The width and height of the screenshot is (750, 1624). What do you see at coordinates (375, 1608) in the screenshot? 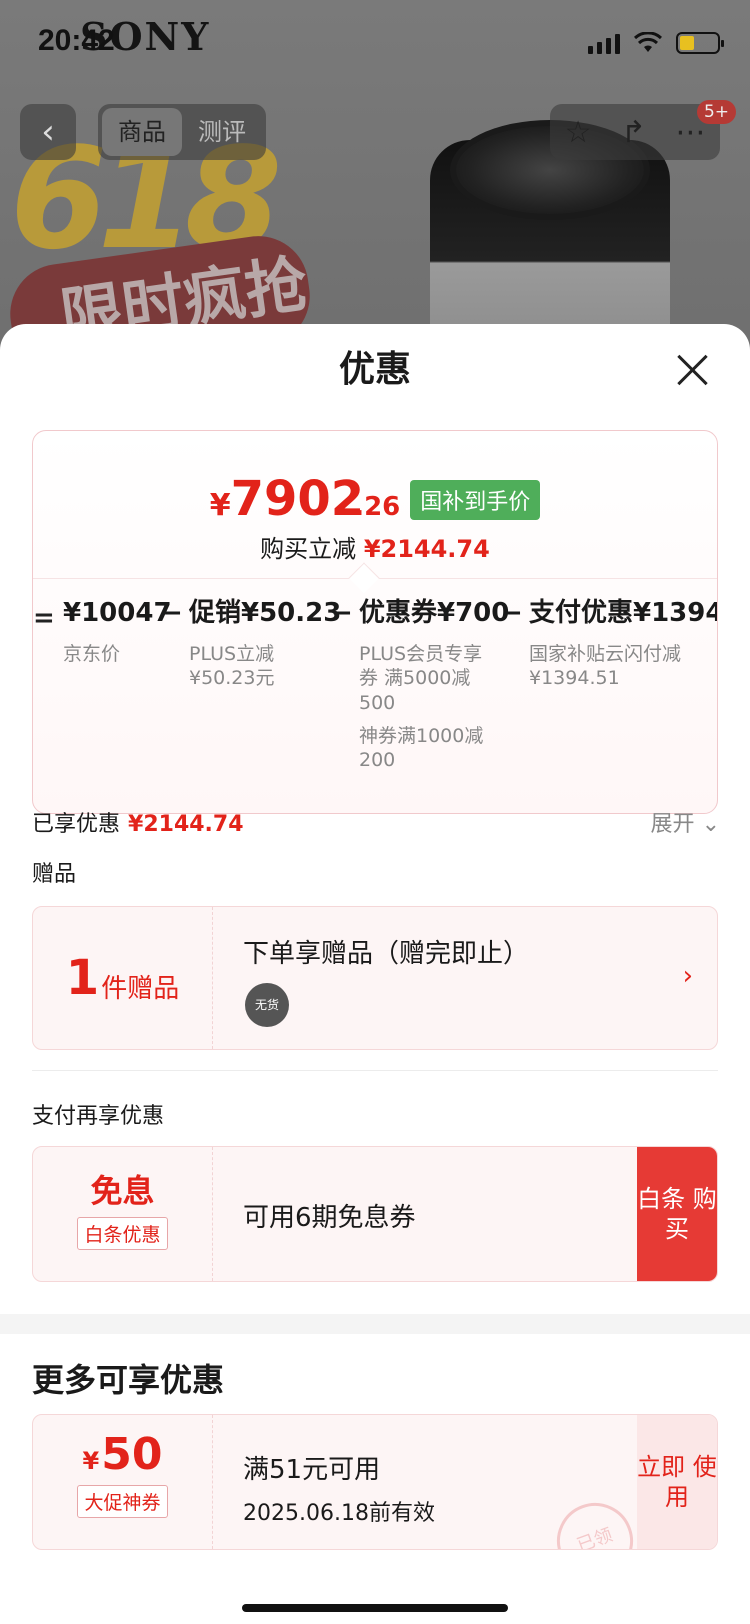
I see `home-indicator` at bounding box center [375, 1608].